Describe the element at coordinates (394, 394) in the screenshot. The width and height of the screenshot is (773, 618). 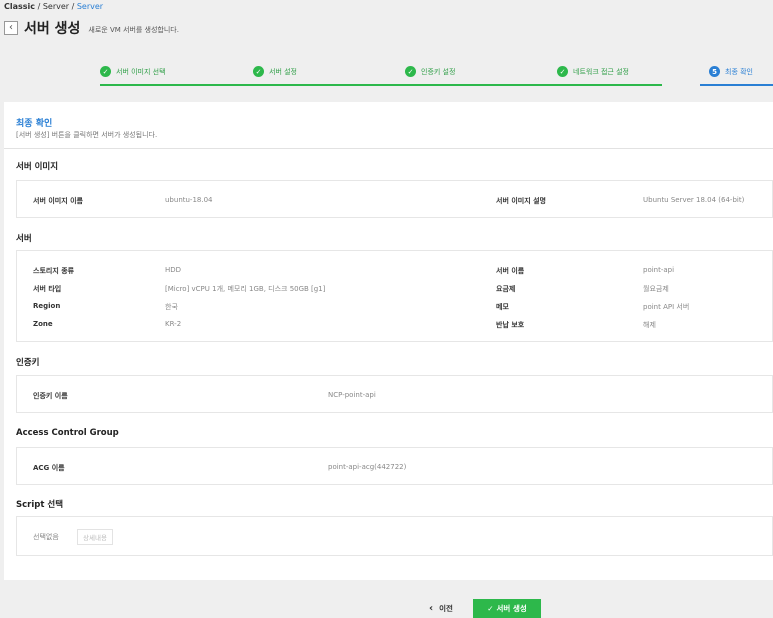
I see `auth-key-box: 인증키 이름 NCP-point-api` at that location.